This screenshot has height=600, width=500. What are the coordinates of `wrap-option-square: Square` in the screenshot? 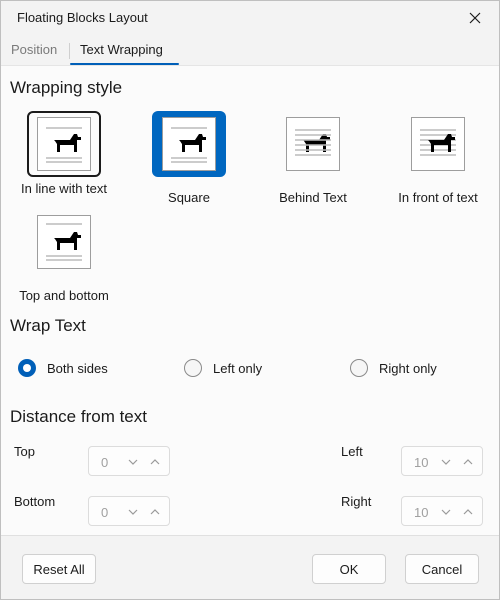 It's located at (189, 161).